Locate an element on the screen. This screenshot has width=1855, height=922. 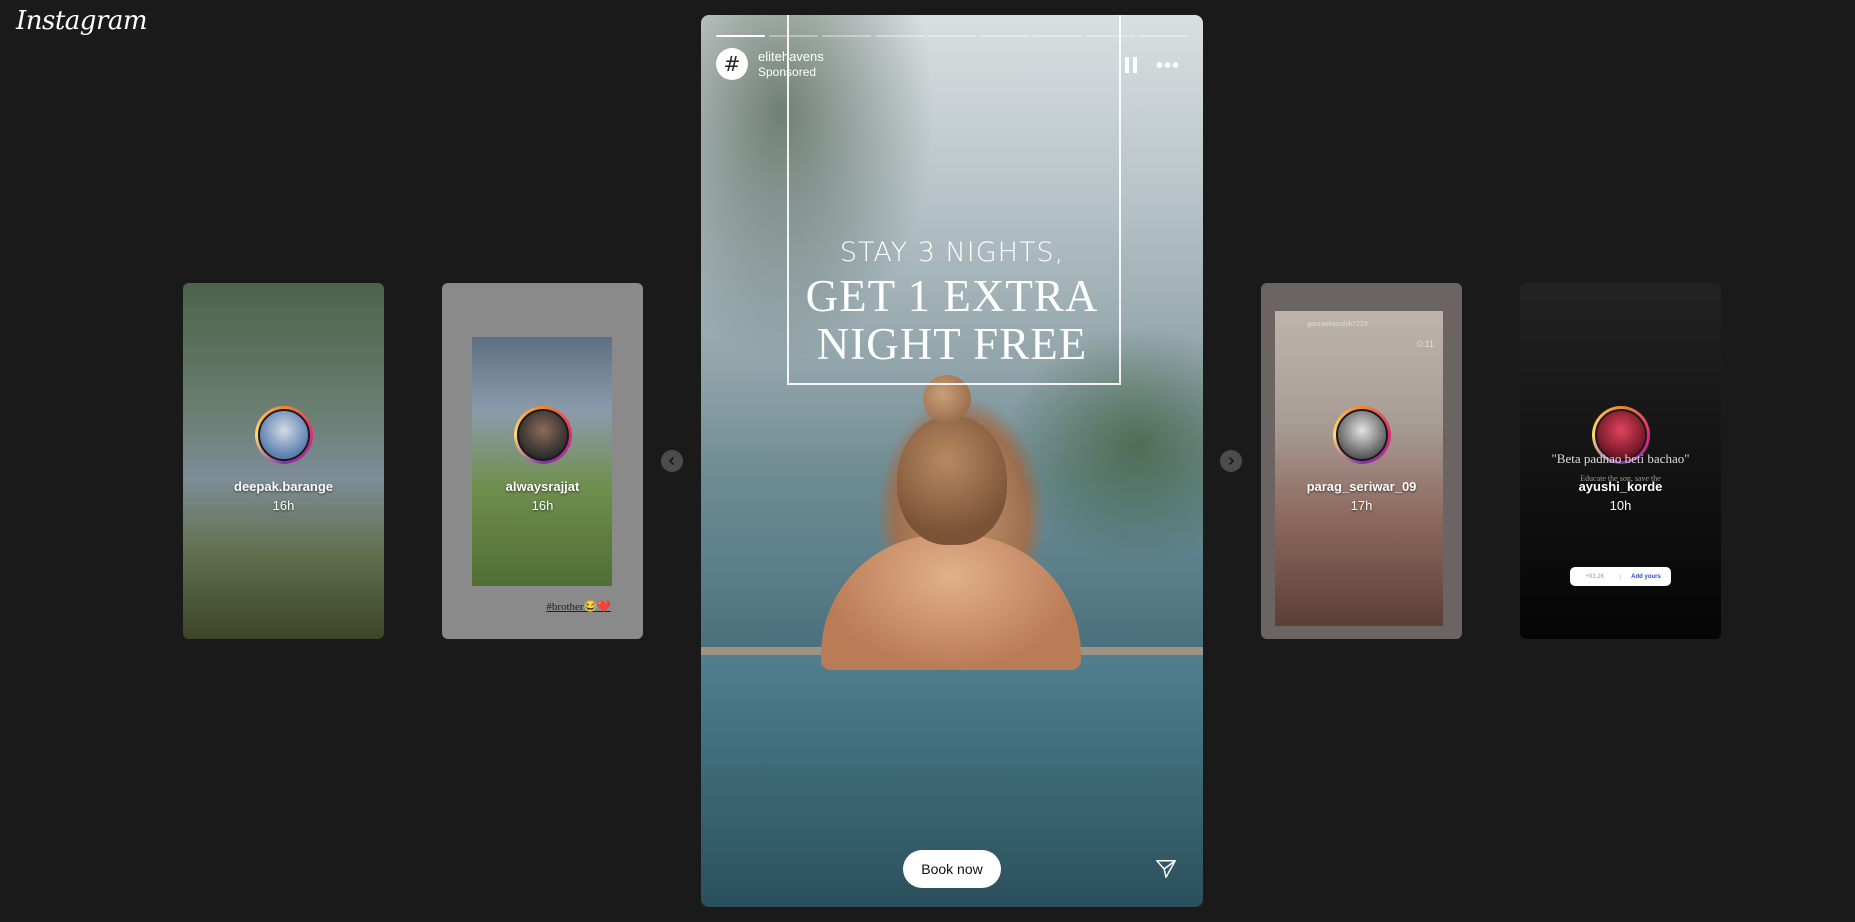
instagram-logo: Instagram is located at coordinates (82, 21).